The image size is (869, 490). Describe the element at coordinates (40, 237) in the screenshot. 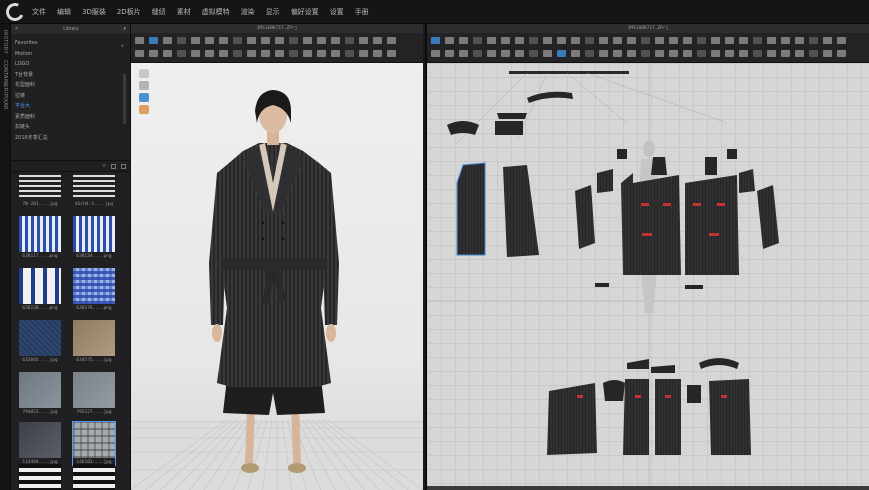

I see `library-thumbnail: 638117....png` at that location.